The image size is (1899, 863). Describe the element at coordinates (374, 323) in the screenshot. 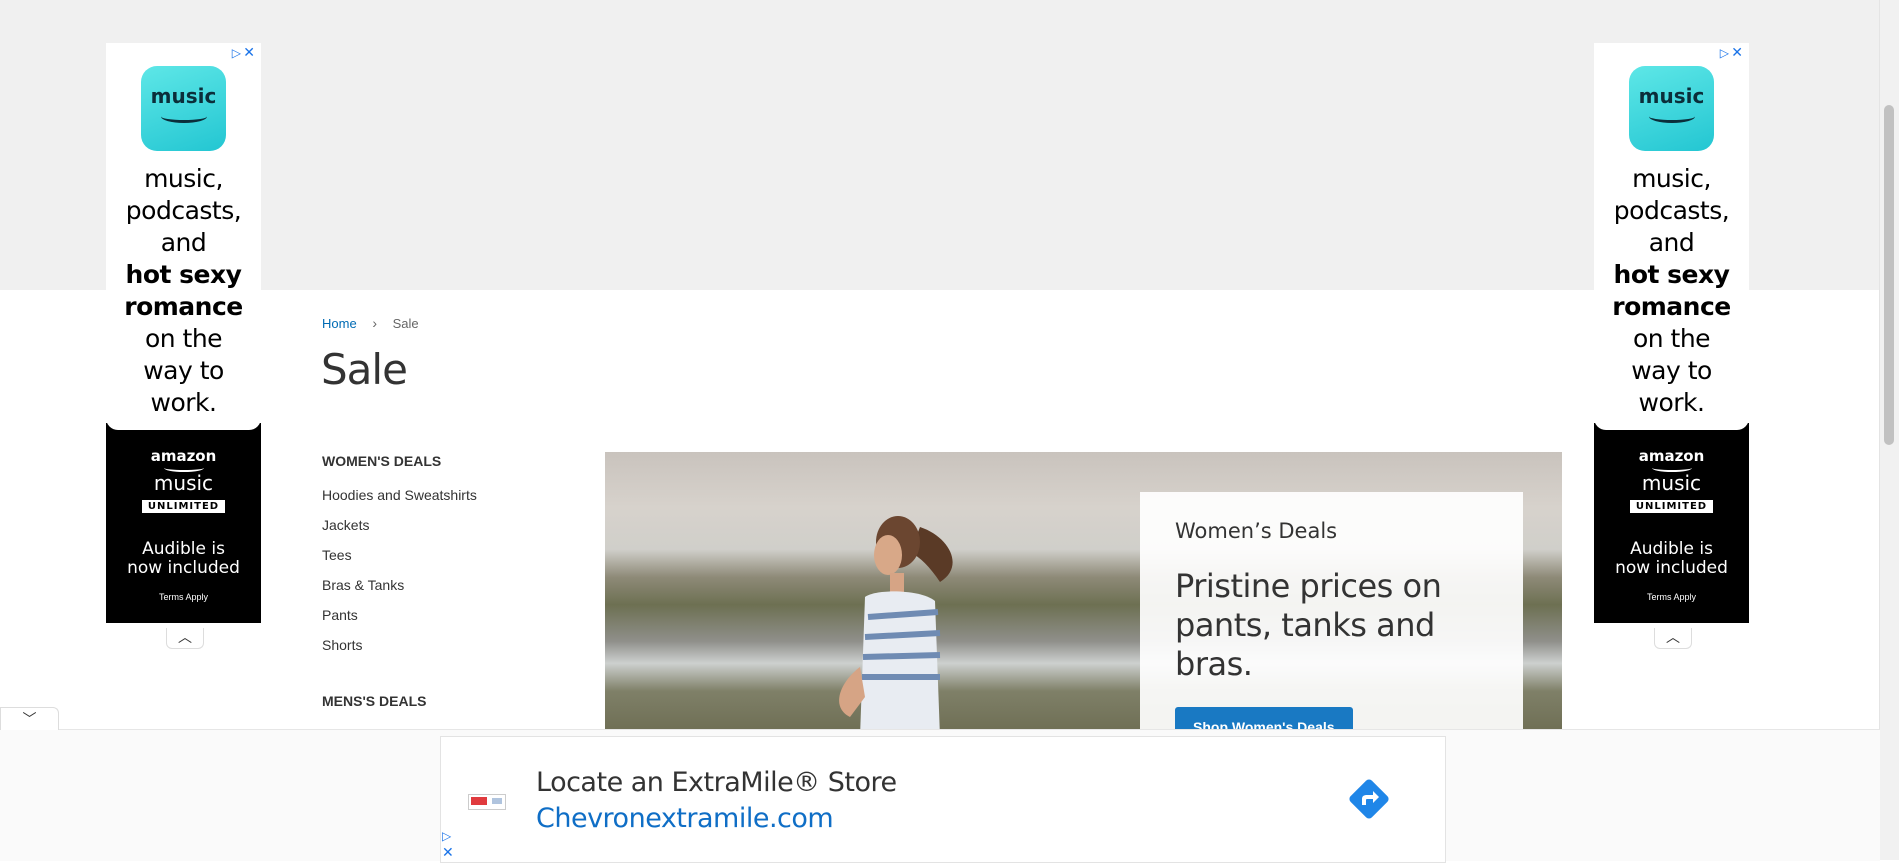

I see `chevron-right-icon: ›` at that location.